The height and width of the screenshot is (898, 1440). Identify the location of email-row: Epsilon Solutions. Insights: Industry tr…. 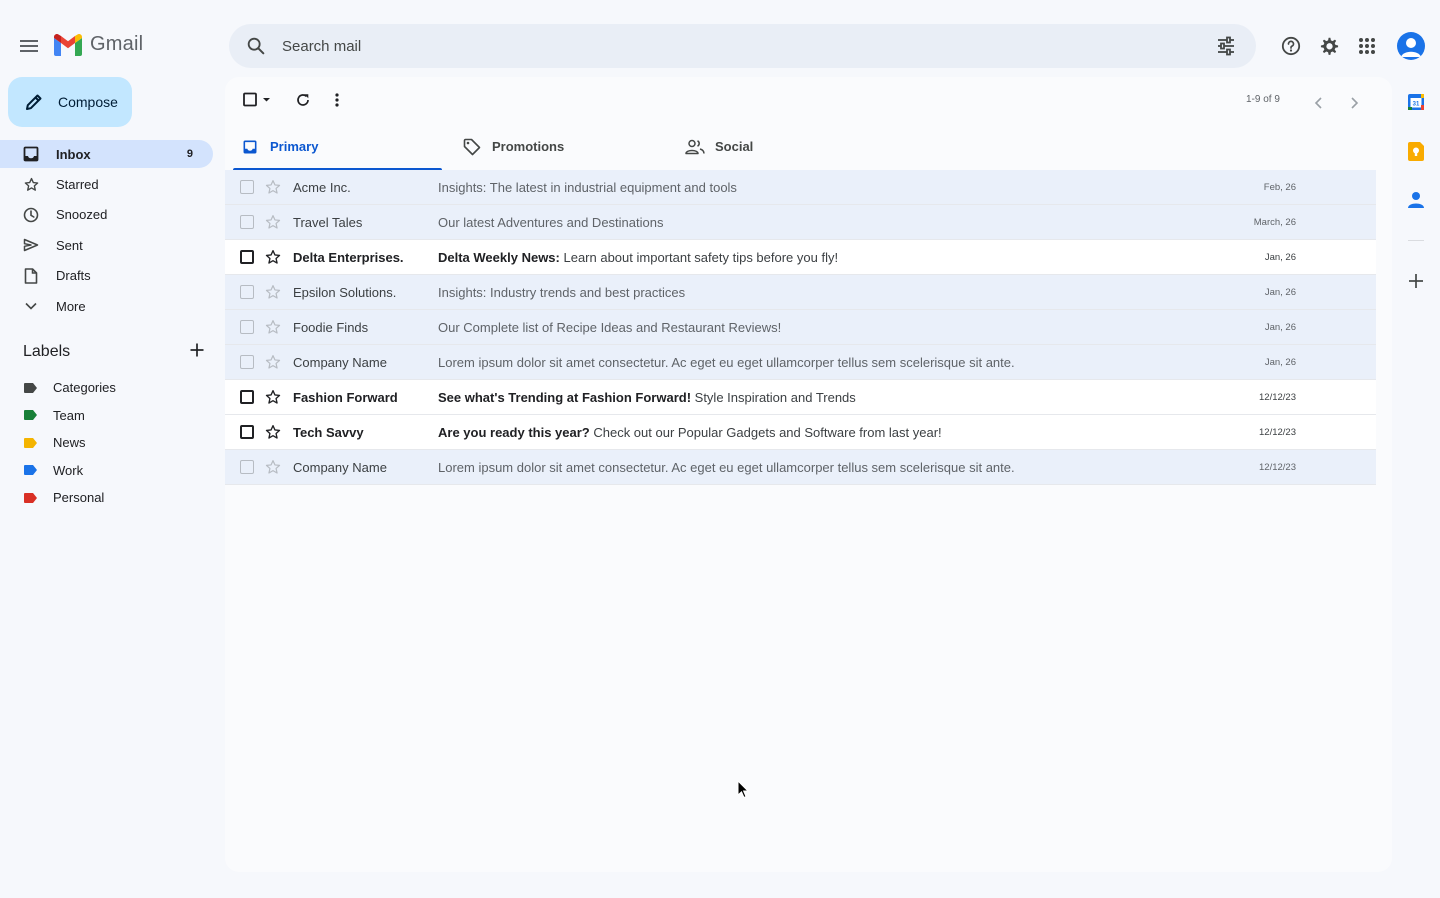
(800, 292).